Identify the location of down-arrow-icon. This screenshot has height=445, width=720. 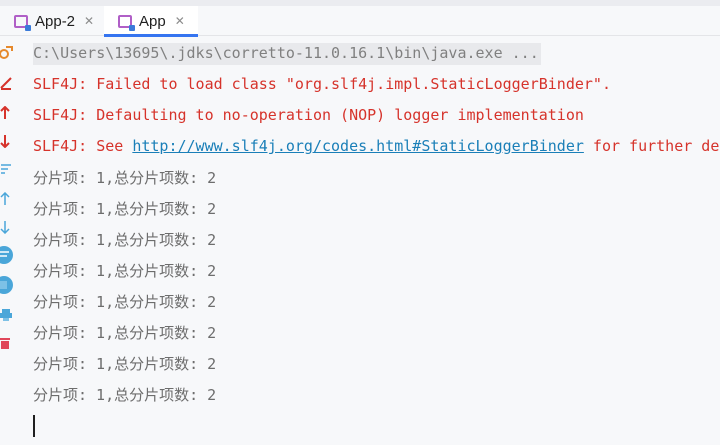
(5, 227).